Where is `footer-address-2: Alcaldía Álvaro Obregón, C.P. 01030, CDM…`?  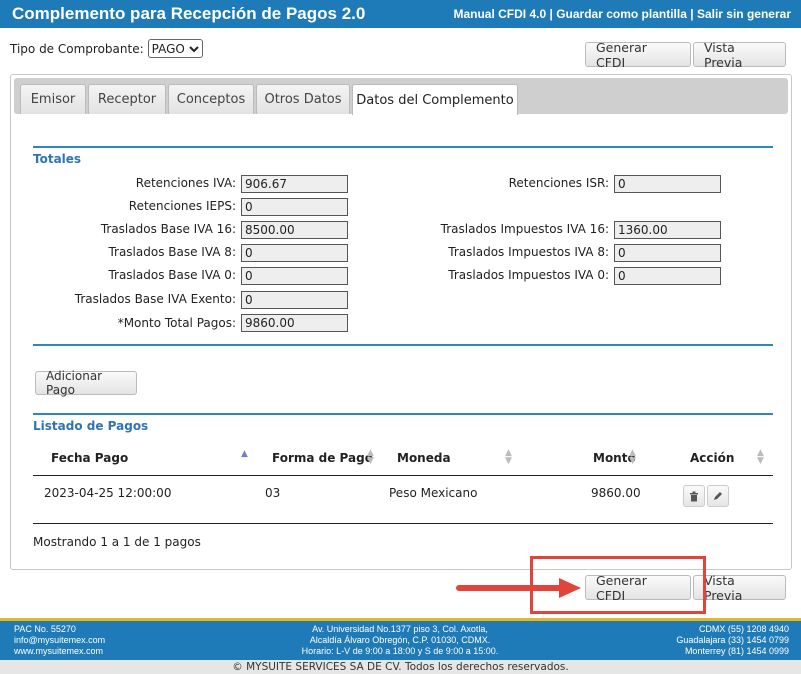 footer-address-2: Alcaldía Álvaro Obregón, C.P. 01030, CDM… is located at coordinates (400, 640).